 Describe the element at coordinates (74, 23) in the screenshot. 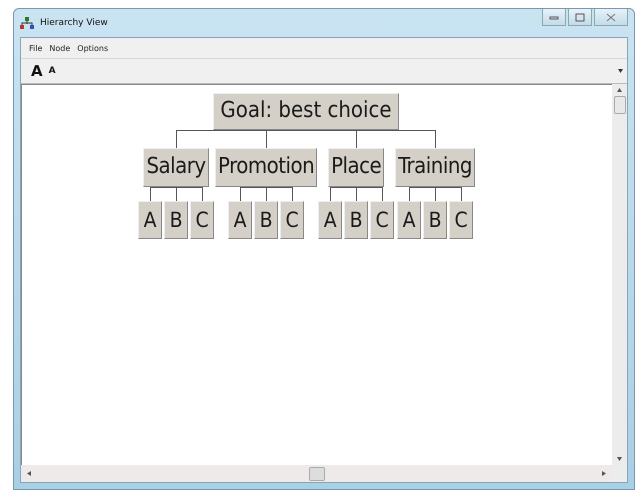

I see `window-title: Hierarchy View` at that location.